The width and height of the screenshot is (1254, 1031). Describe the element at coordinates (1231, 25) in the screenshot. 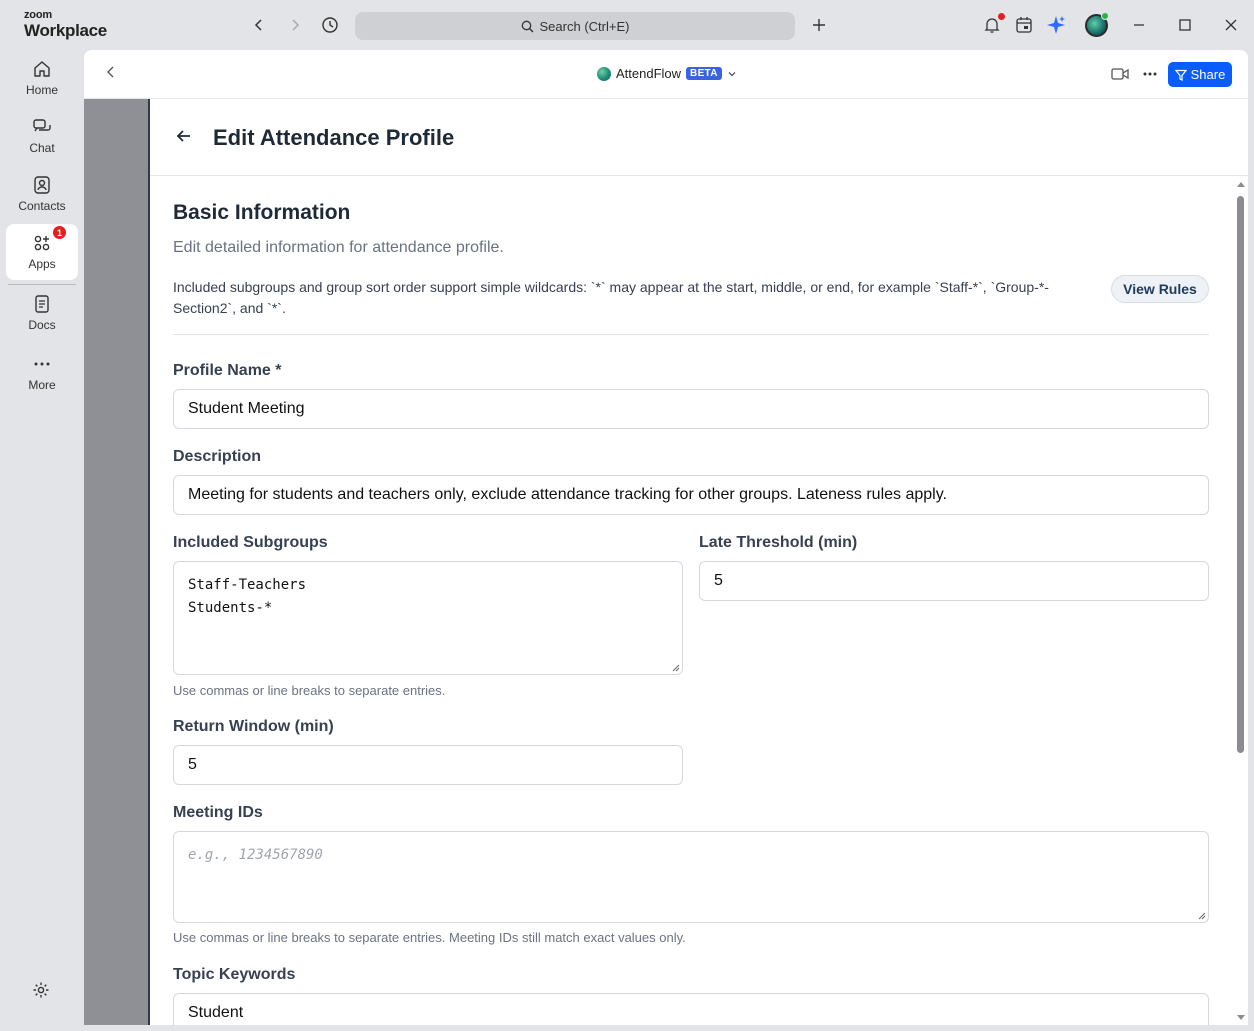

I see `close-icon` at that location.